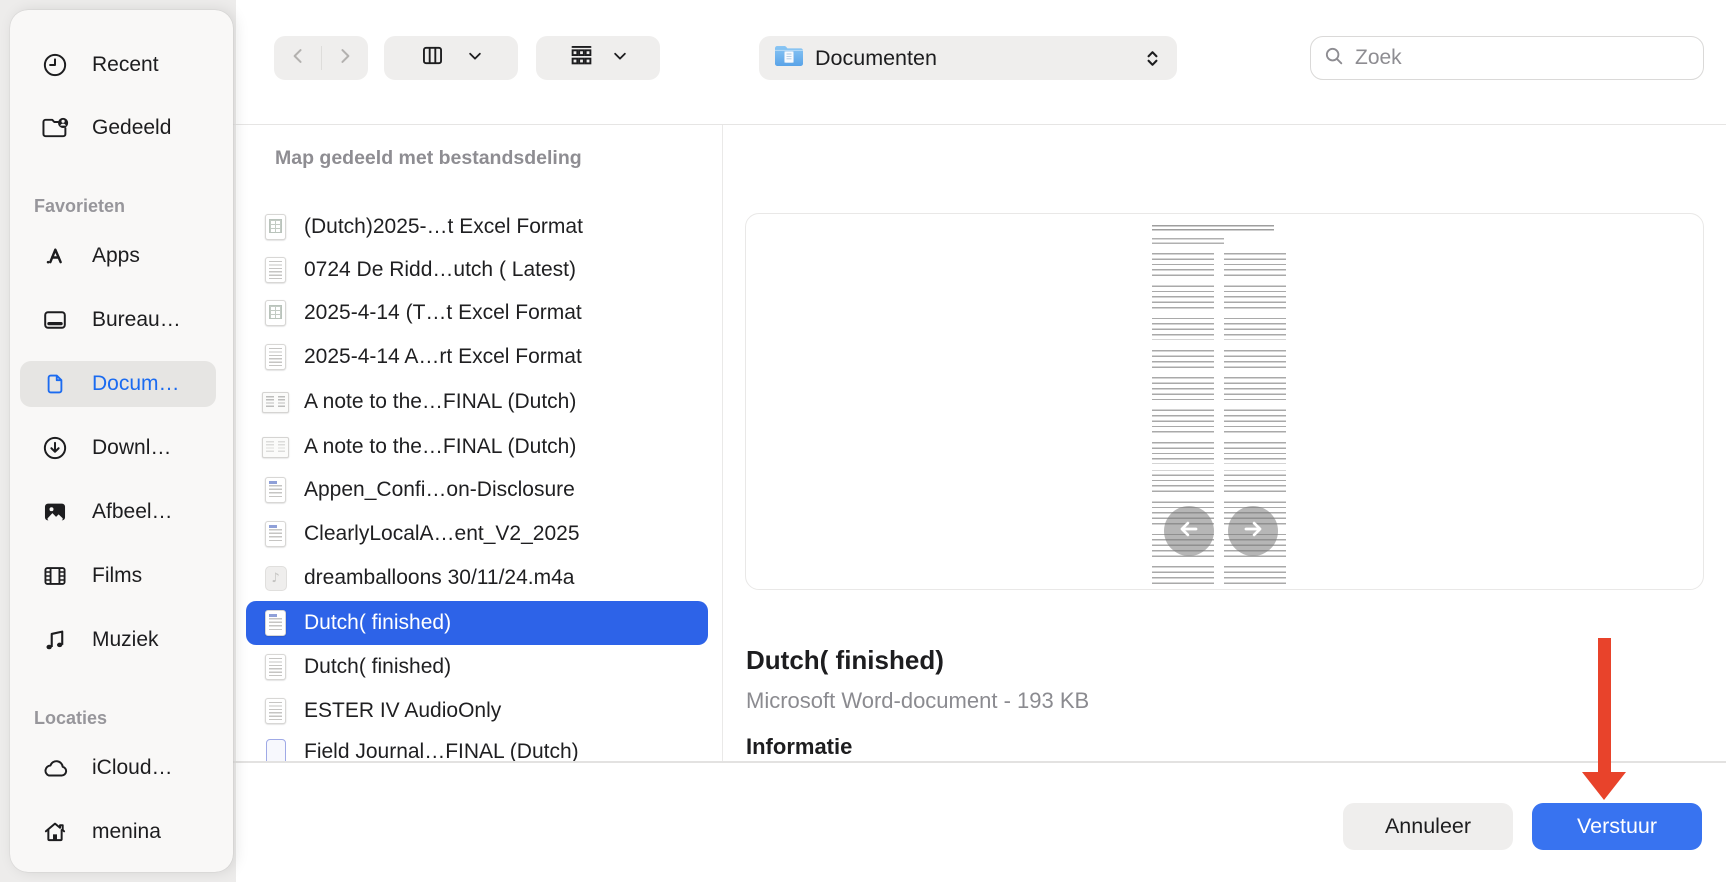 Image resolution: width=1726 pixels, height=882 pixels. I want to click on file-row: 0724 De Ridd…utch ( Latest), so click(477, 270).